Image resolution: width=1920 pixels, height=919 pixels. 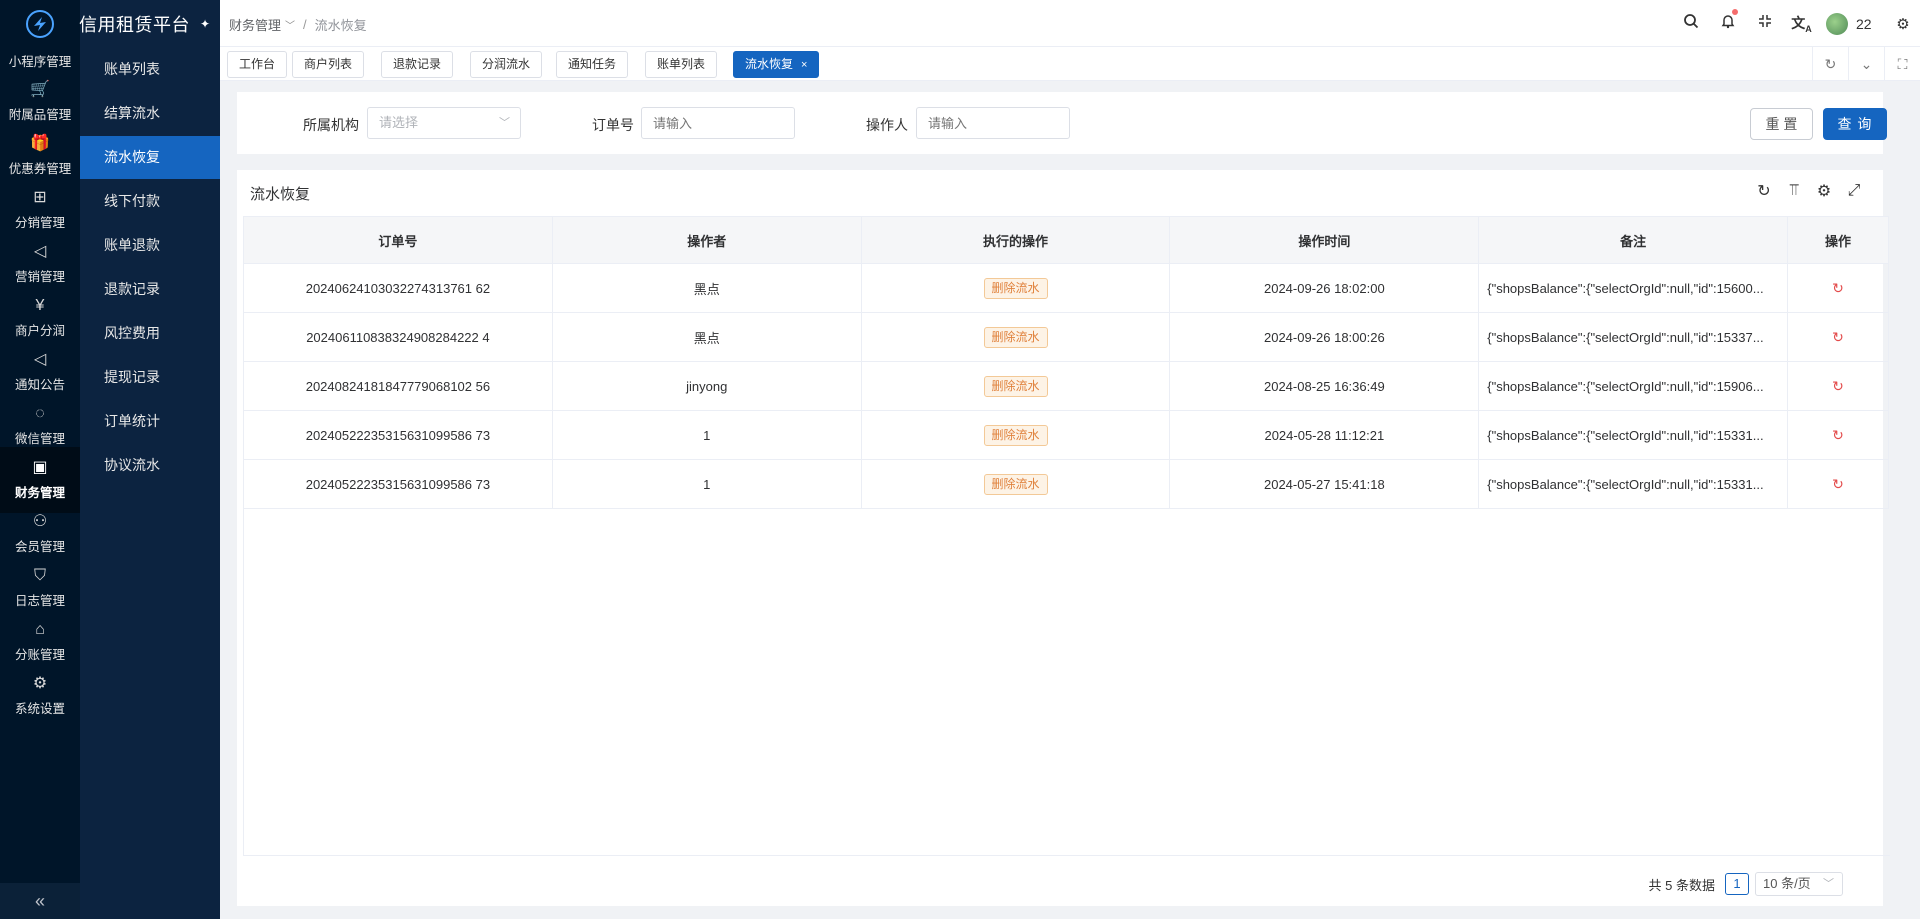 What do you see at coordinates (150, 157) in the screenshot?
I see `submenu-item: 流水恢复` at bounding box center [150, 157].